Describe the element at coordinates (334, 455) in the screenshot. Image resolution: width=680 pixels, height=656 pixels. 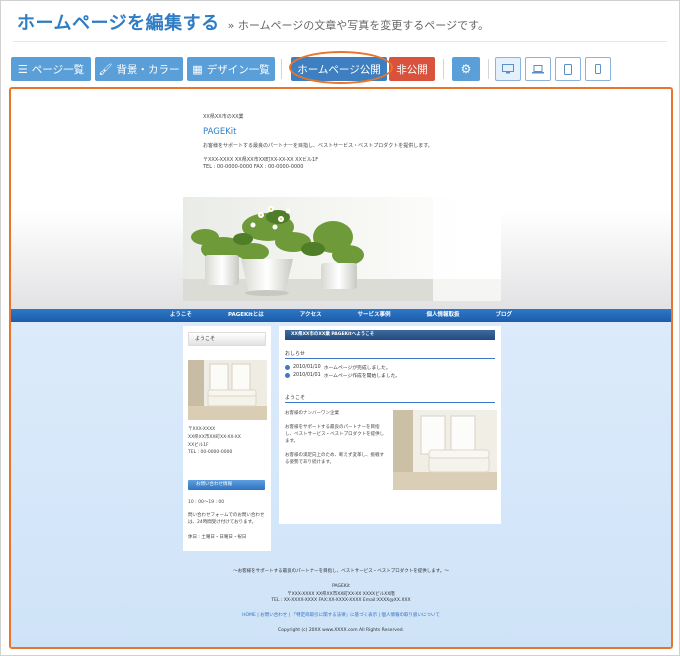
I see `welcome-text-4: お客様の満足向上のため、断えず変革し、挑戦す` at that location.